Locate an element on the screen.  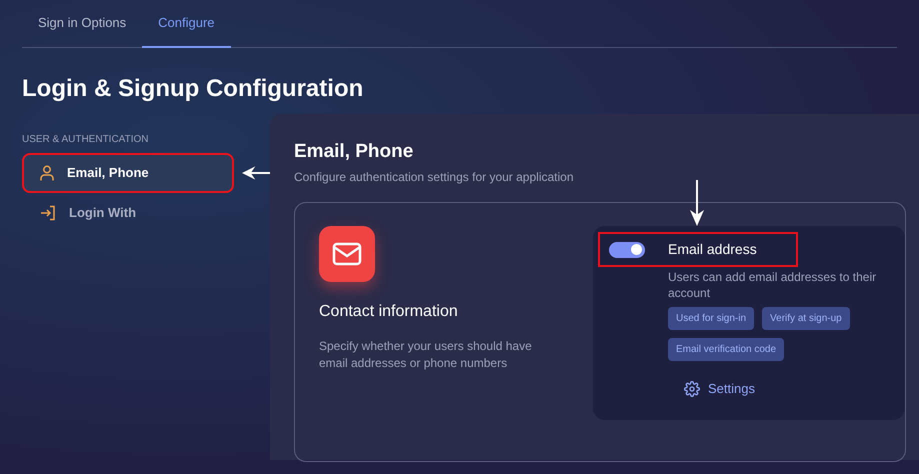
page-title: Login & Signup Configuration is located at coordinates (193, 89).